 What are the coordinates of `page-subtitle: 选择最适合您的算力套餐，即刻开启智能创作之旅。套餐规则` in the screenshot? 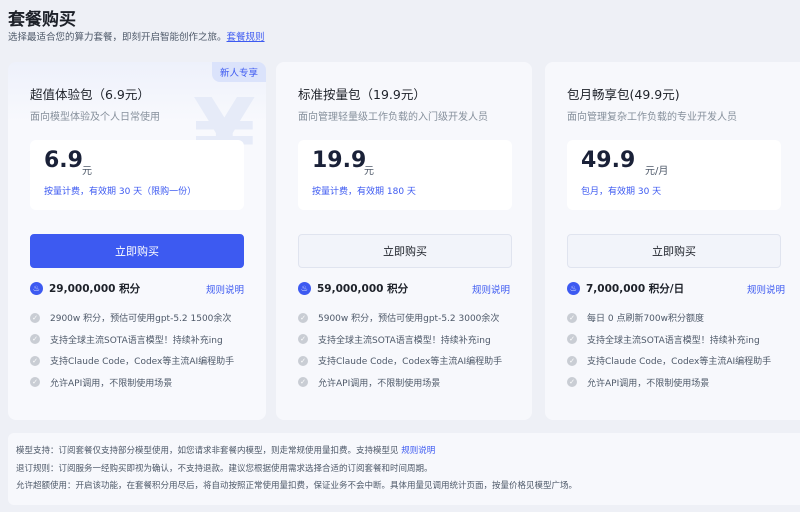 It's located at (136, 36).